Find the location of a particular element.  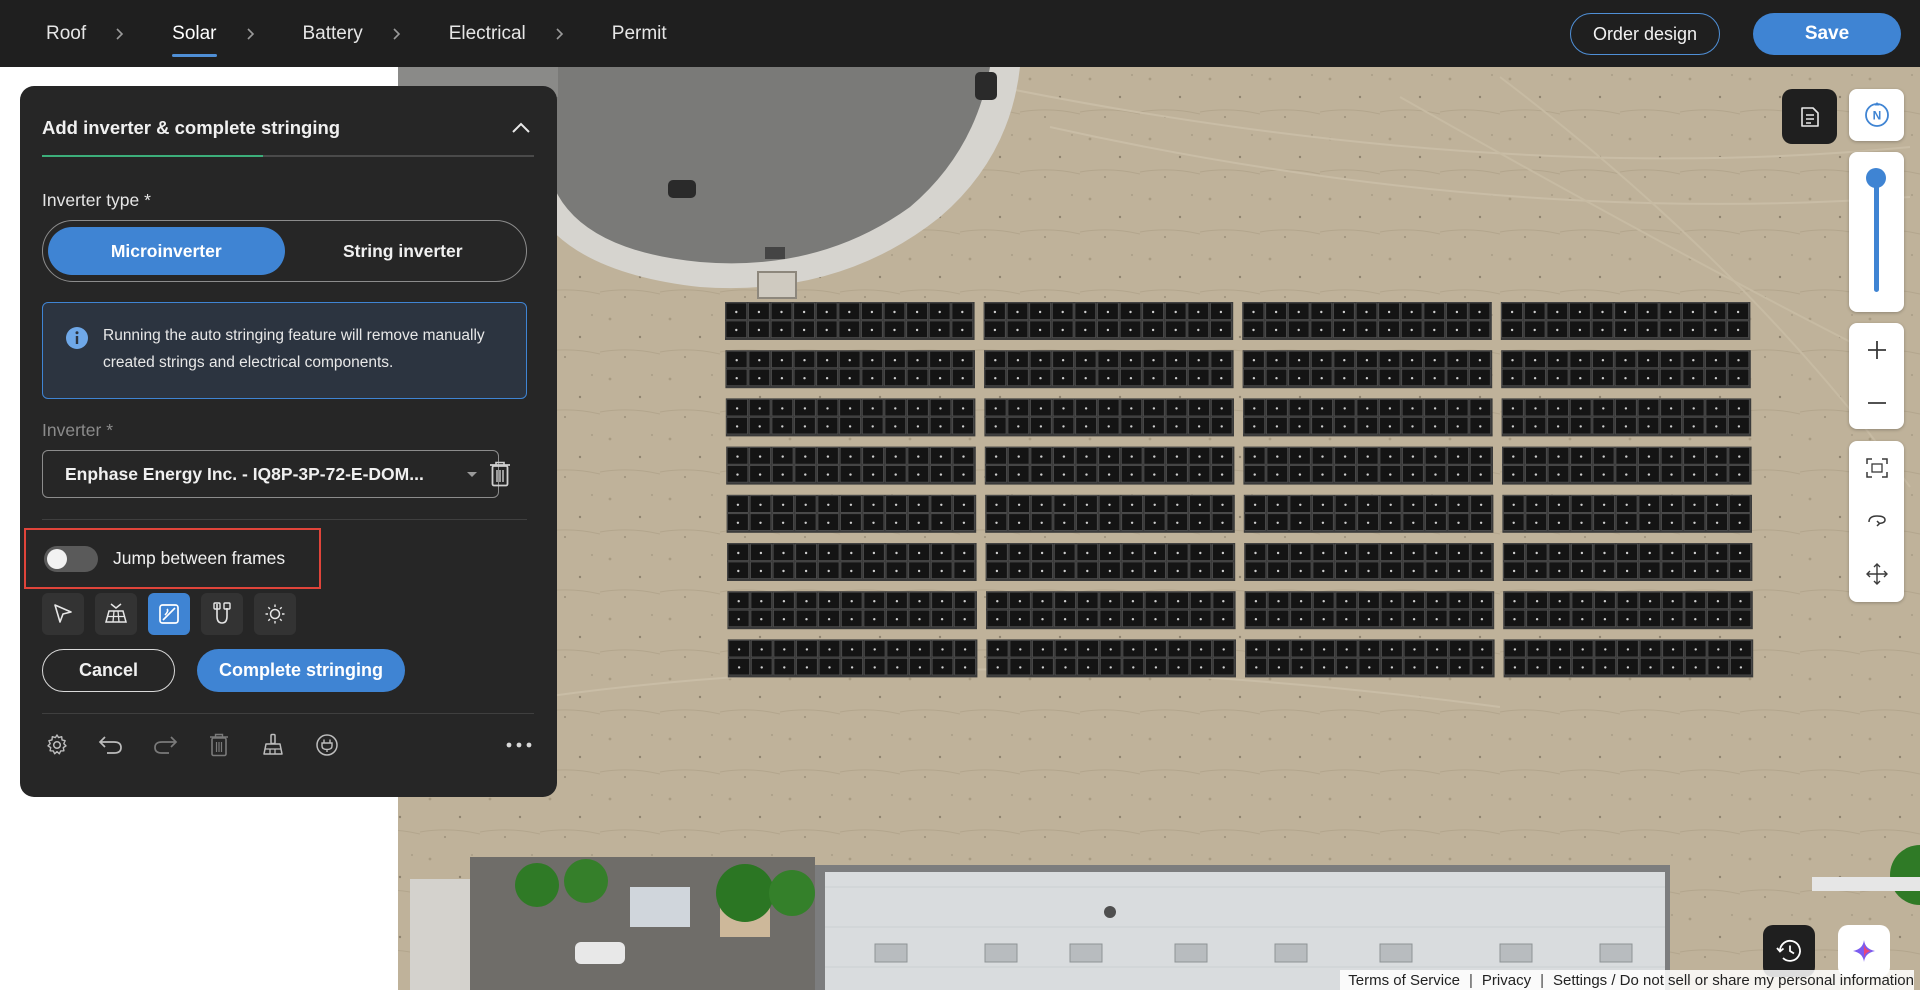

rotate-icon is located at coordinates (1876, 520).